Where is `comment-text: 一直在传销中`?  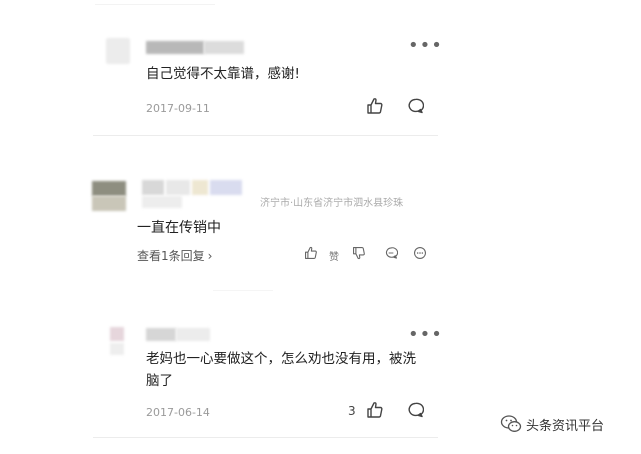 comment-text: 一直在传销中 is located at coordinates (179, 228).